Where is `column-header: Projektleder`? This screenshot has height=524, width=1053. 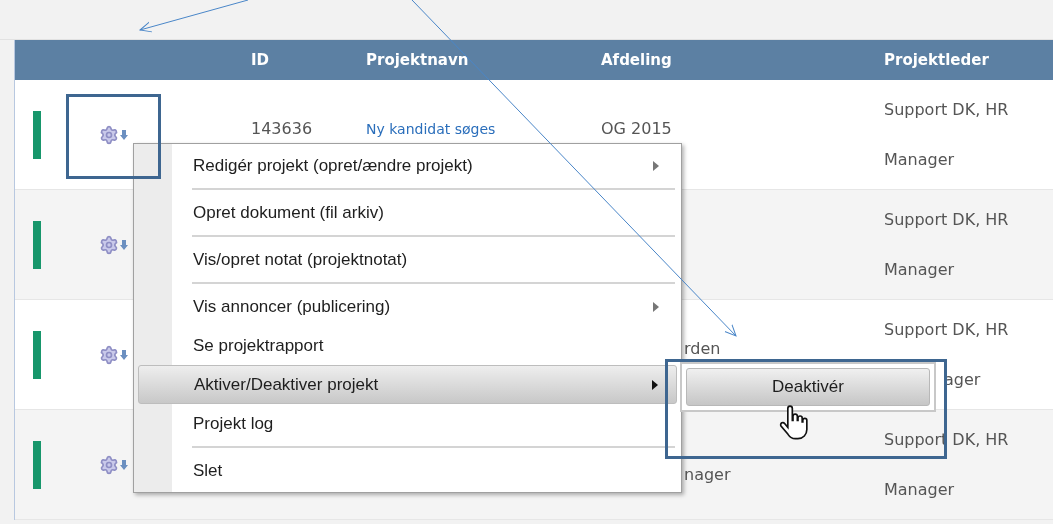 column-header: Projektleder is located at coordinates (937, 60).